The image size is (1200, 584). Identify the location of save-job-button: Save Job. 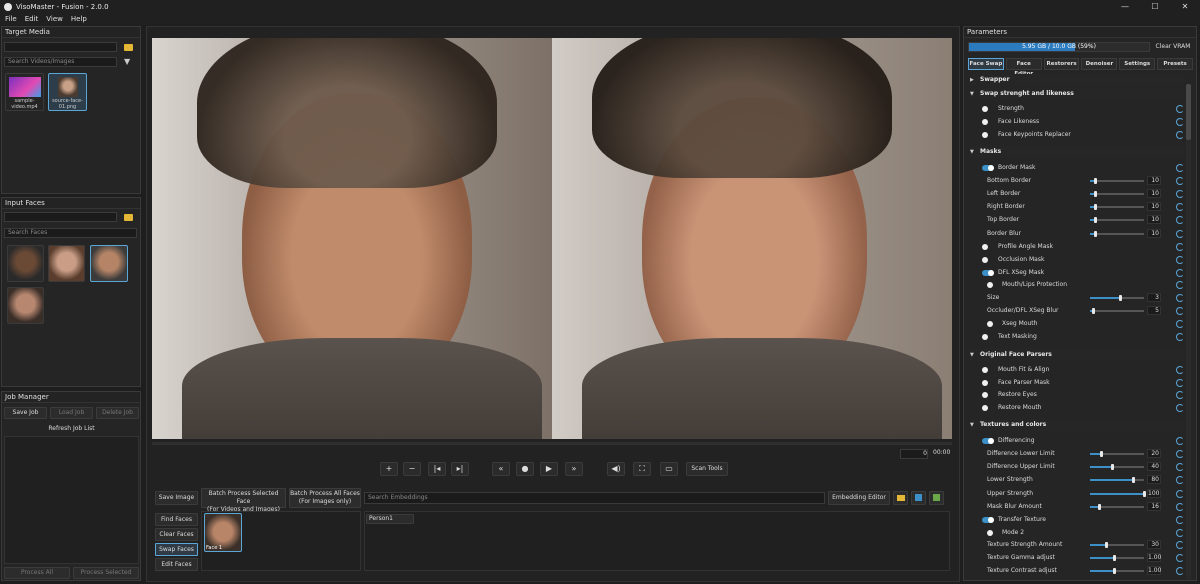
(25, 413).